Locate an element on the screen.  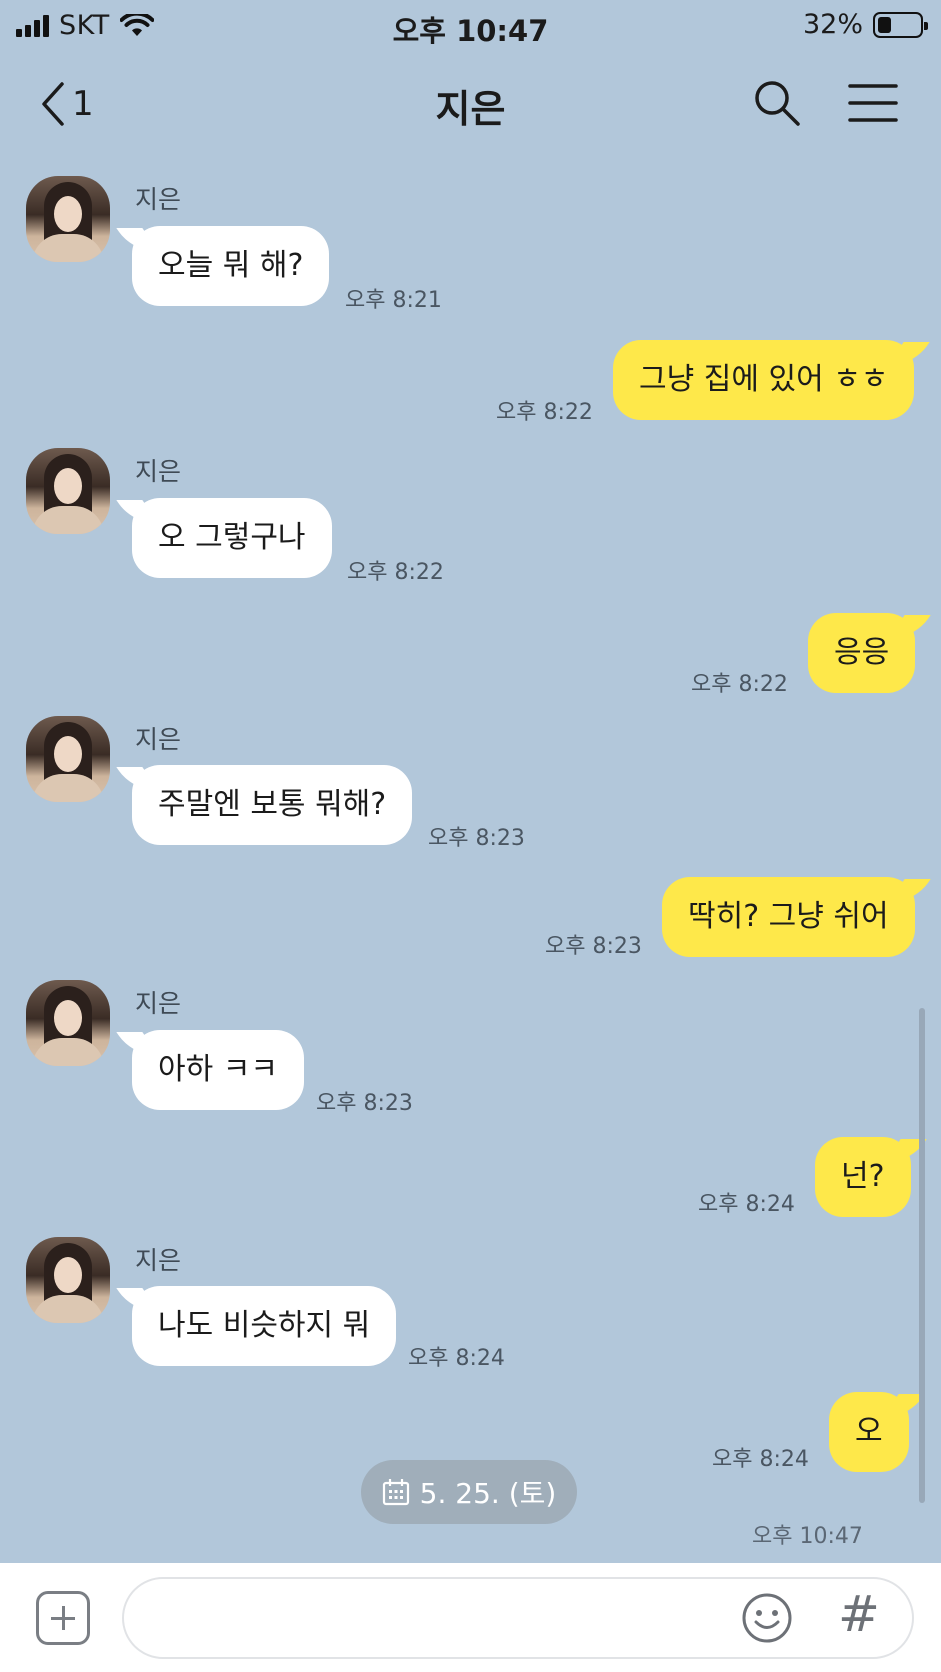
message-bubble-outgoing: 딱히? 그냥 쉬어 is located at coordinates (788, 917).